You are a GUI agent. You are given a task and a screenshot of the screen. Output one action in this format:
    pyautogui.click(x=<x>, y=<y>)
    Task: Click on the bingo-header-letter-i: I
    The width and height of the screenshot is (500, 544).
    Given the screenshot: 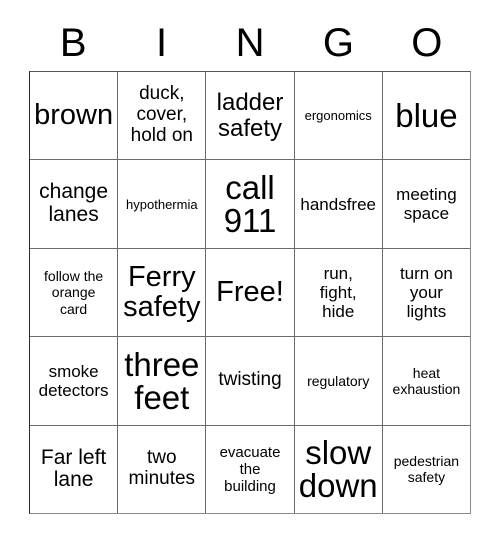 What is the action you would take?
    pyautogui.click(x=162, y=42)
    